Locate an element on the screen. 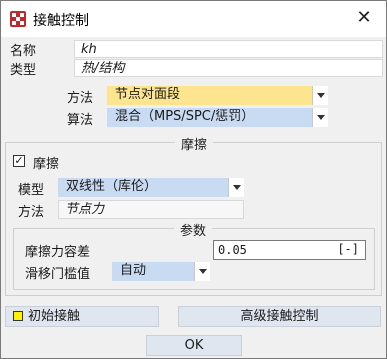 The image size is (387, 359). title-bar: 接触控制 ✕ is located at coordinates (193, 19).